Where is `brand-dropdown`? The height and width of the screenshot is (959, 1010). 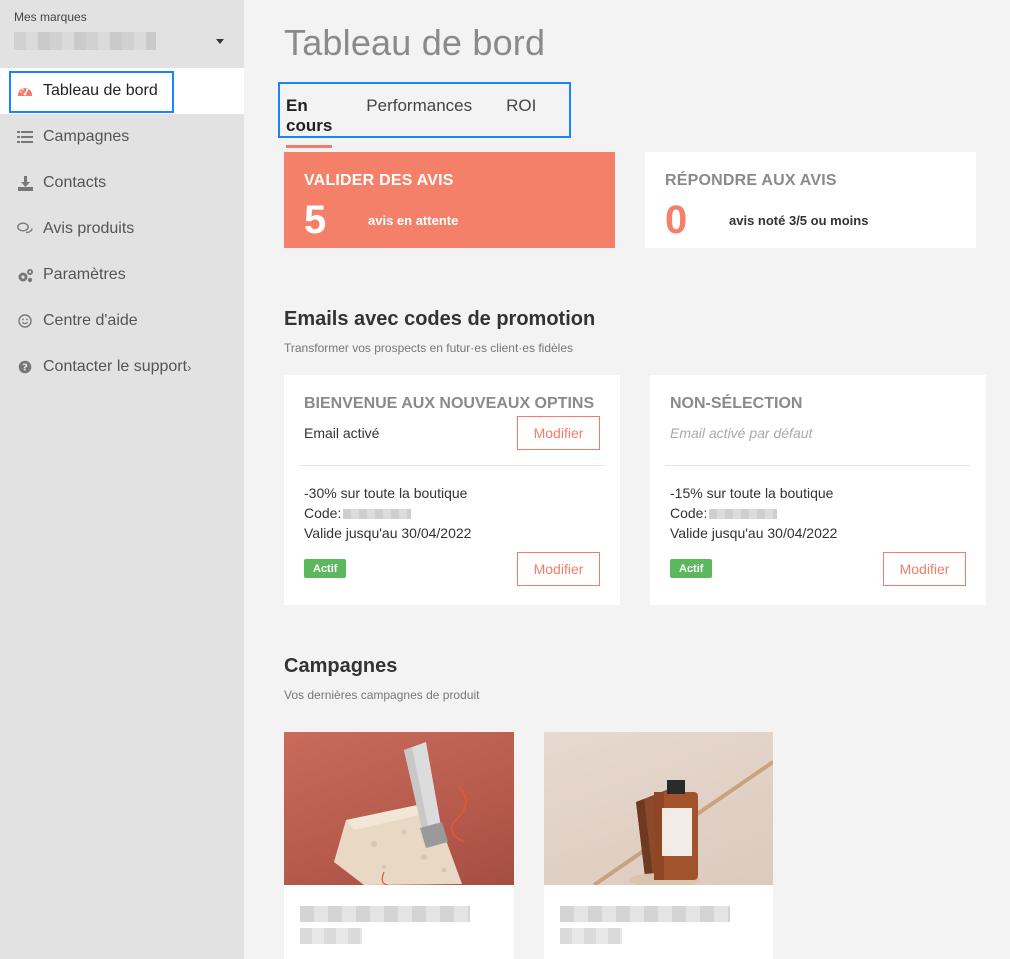 brand-dropdown is located at coordinates (122, 41).